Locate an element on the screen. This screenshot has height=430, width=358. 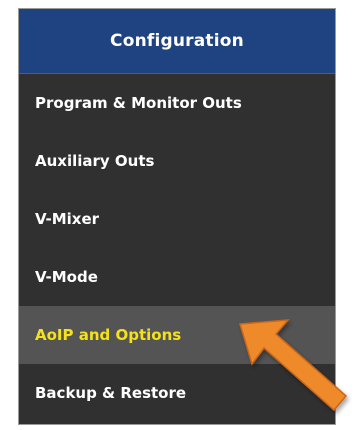
menu-item-v-mode: V-Mode is located at coordinates (177, 277).